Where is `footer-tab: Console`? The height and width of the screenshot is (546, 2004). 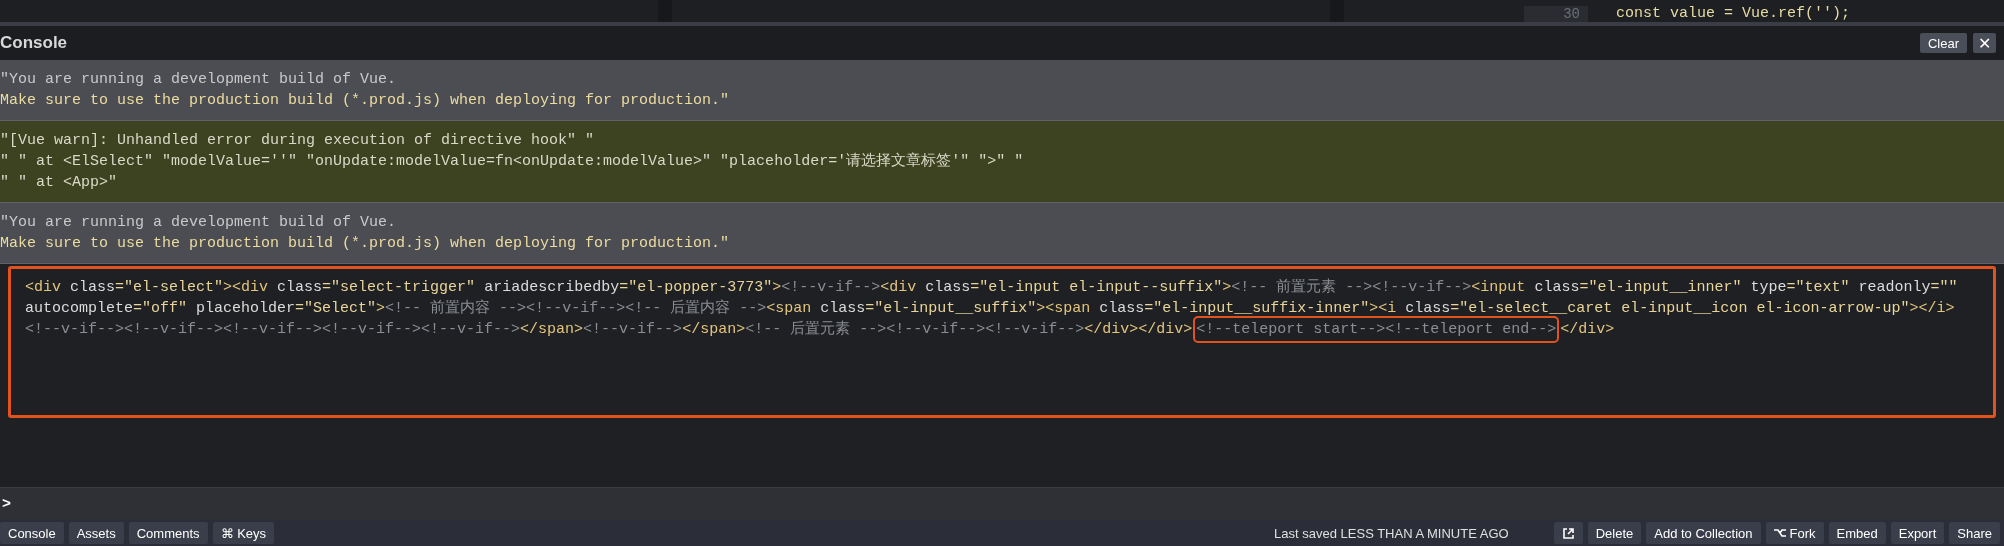 footer-tab: Console is located at coordinates (32, 533).